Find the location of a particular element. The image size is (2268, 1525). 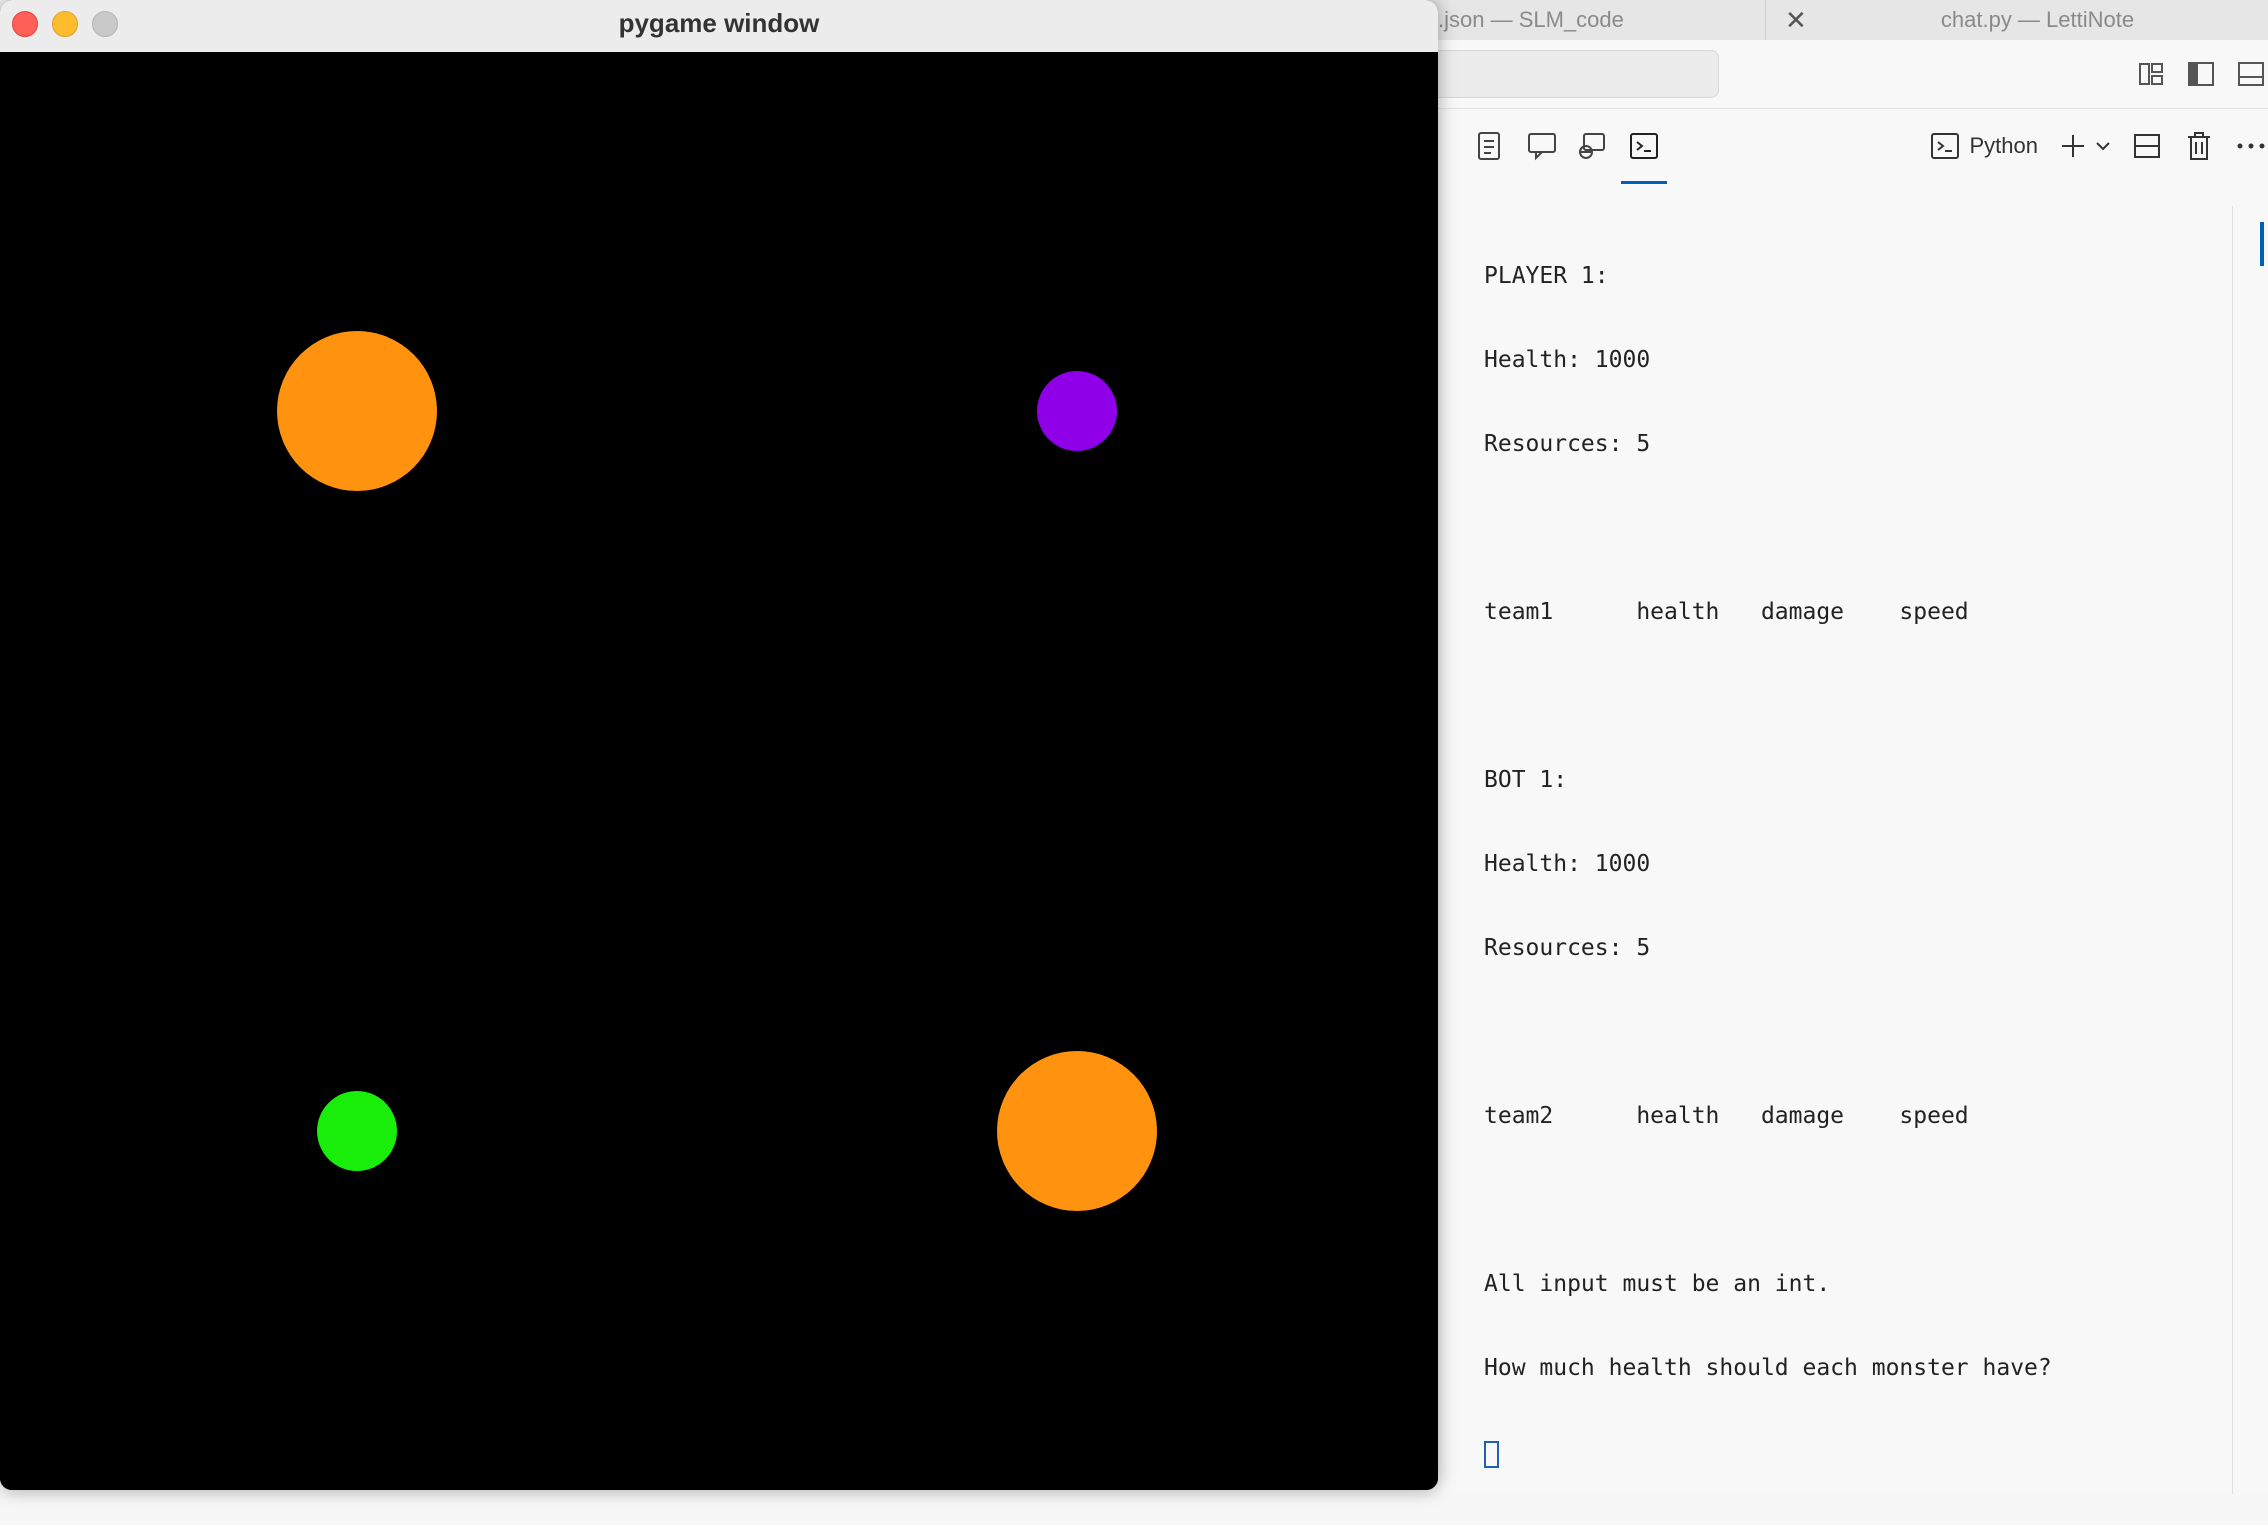

toggle-primary-sidebar-icon is located at coordinates (2201, 74).